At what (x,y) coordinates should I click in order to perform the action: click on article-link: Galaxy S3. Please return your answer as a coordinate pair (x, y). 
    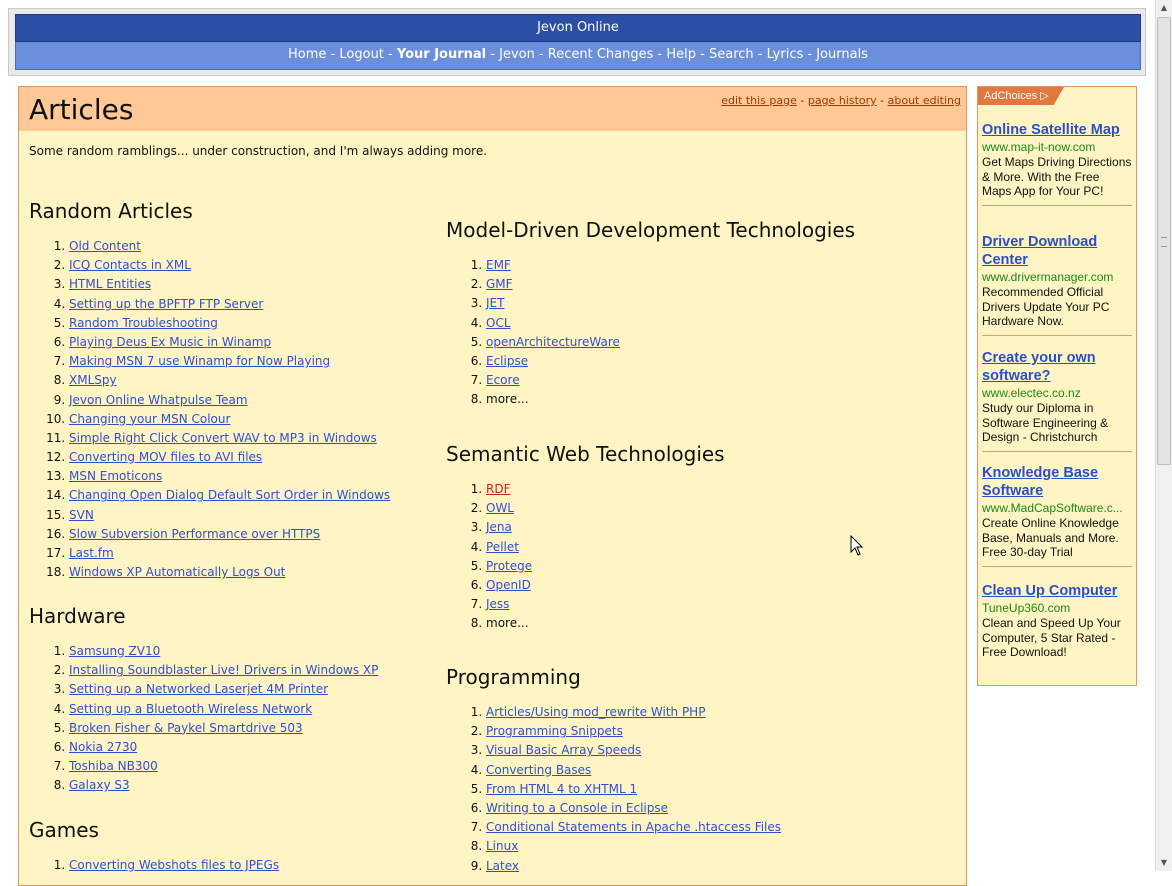
    Looking at the image, I should click on (99, 785).